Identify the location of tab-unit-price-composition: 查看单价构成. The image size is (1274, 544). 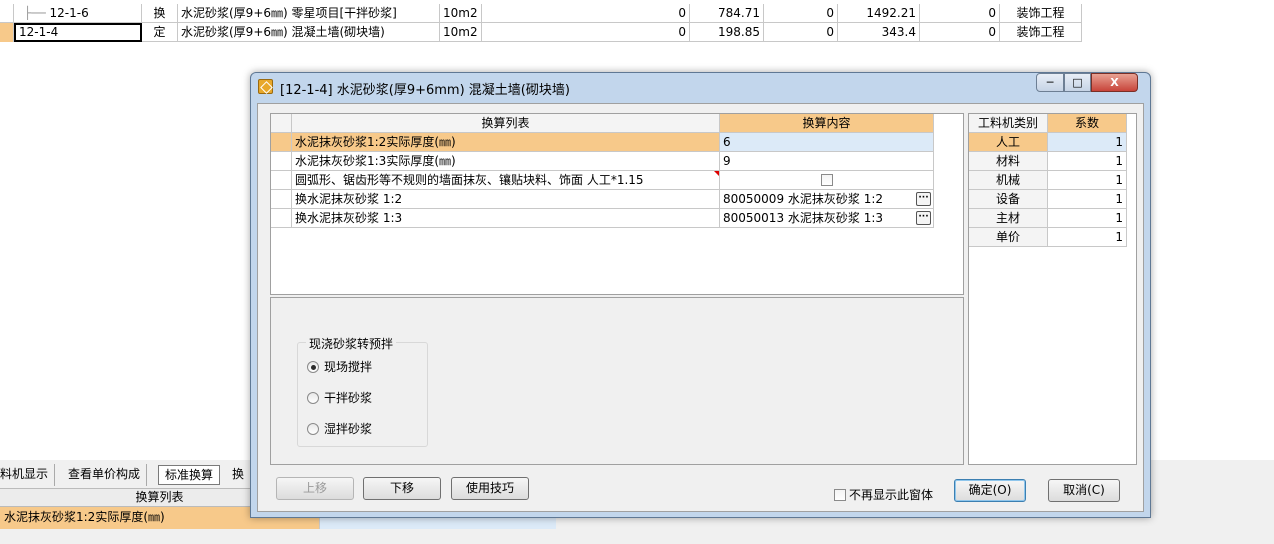
(105, 475).